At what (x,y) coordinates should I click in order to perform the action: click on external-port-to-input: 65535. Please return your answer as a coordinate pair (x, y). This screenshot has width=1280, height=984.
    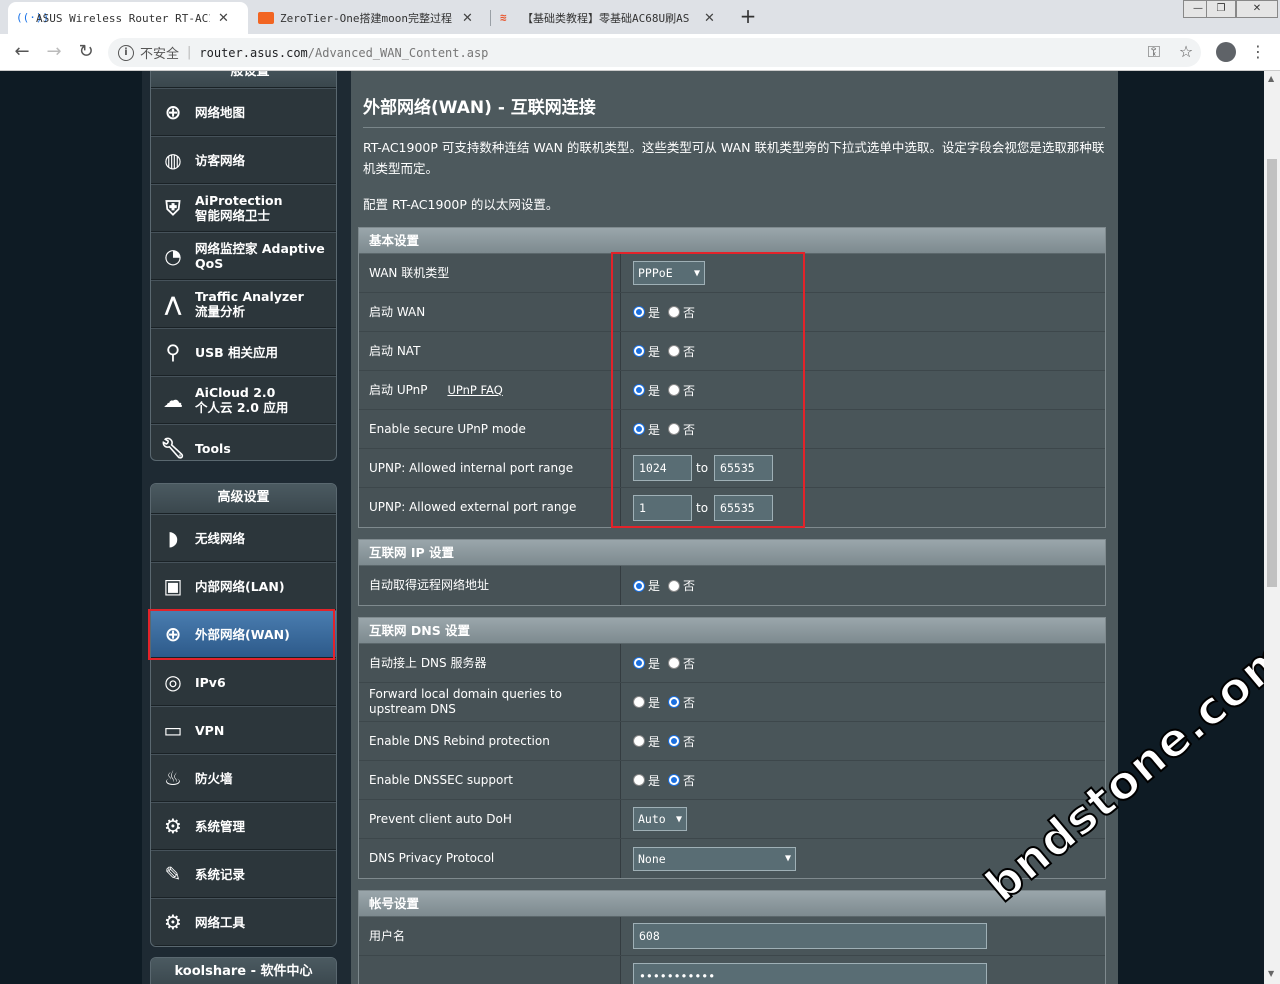
    Looking at the image, I should click on (744, 507).